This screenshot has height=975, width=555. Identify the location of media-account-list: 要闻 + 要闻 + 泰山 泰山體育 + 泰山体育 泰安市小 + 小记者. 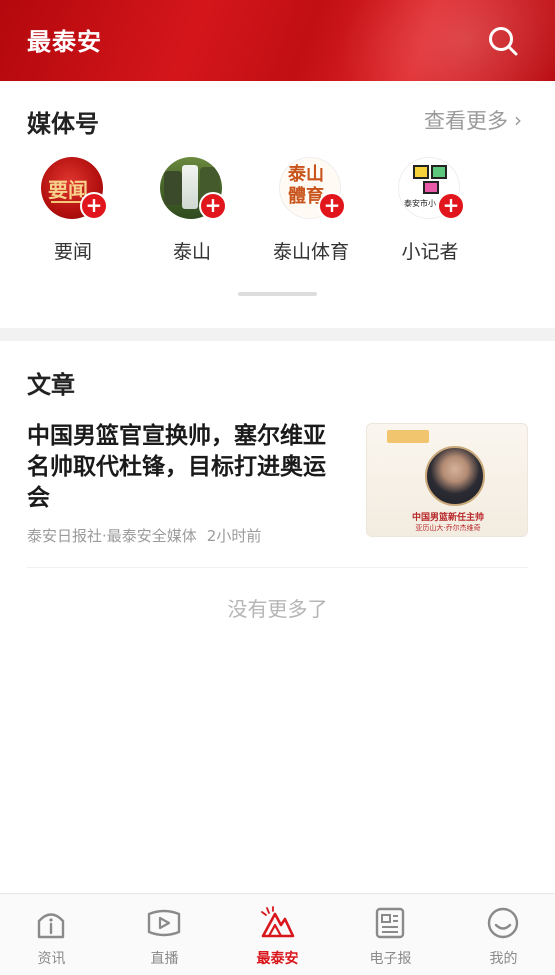
(277, 217).